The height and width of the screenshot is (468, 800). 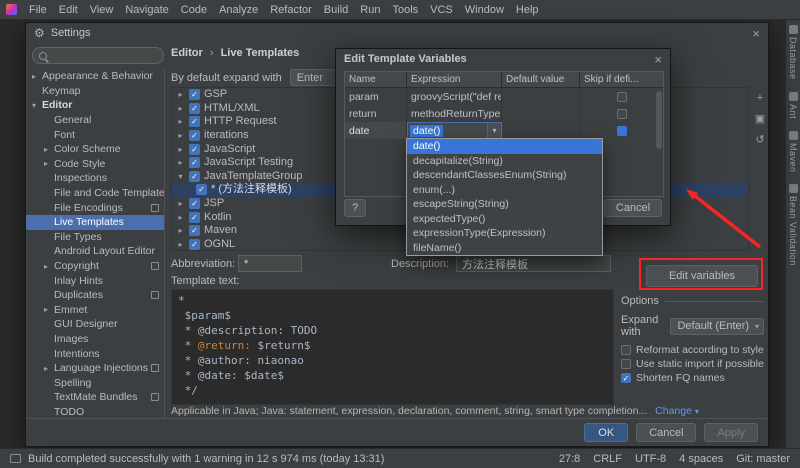 What do you see at coordinates (355, 208) in the screenshot?
I see `help-button: ?` at bounding box center [355, 208].